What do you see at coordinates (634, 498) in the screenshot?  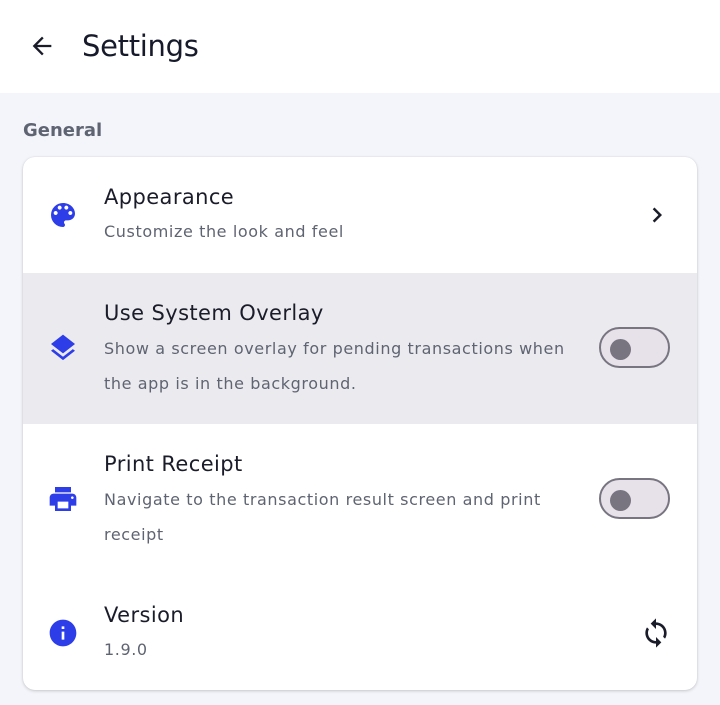 I see `print-receipt-toggle` at bounding box center [634, 498].